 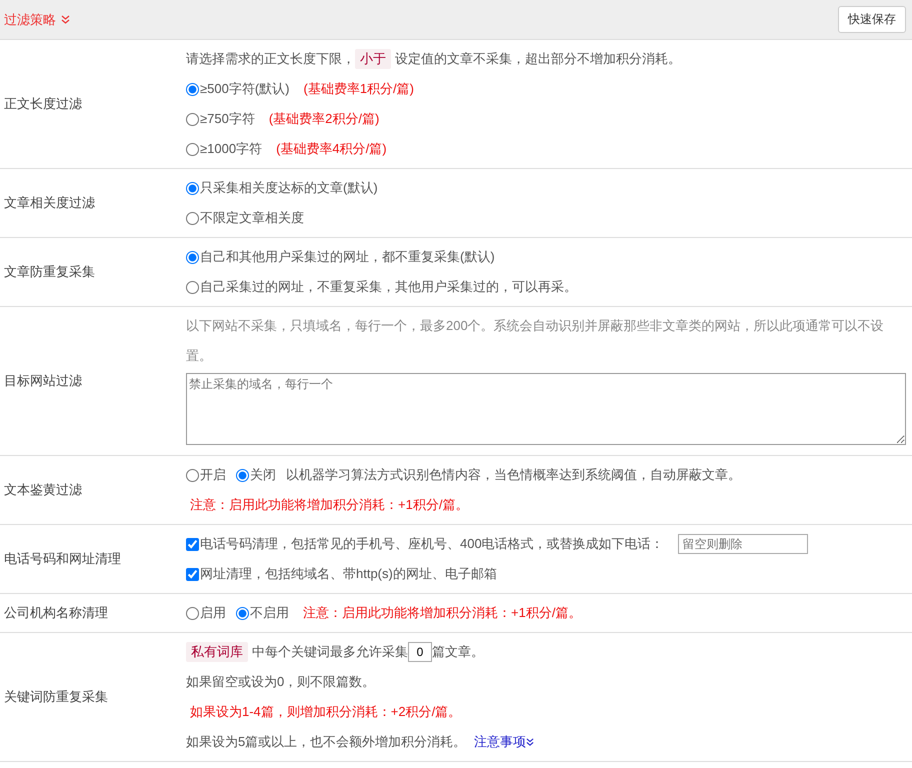 I want to click on notes-link: 注意事项, so click(x=500, y=742).